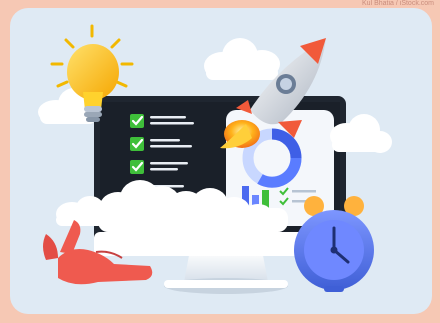 This screenshot has width=440, height=323. I want to click on alarm-clock-icon, so click(334, 244).